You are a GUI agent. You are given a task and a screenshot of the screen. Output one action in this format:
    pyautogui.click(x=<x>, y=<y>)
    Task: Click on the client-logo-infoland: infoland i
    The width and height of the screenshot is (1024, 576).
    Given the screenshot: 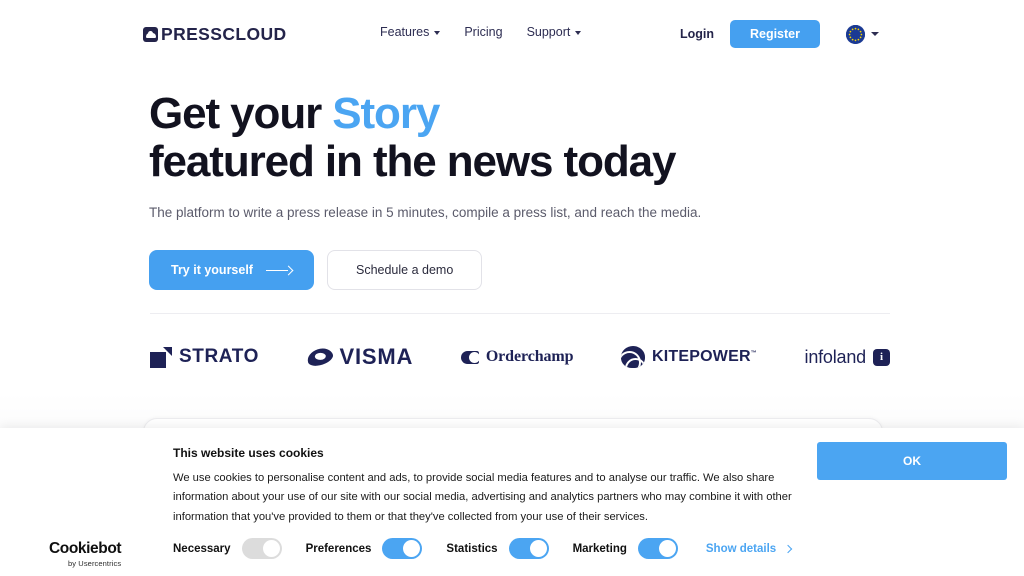 What is the action you would take?
    pyautogui.click(x=847, y=357)
    